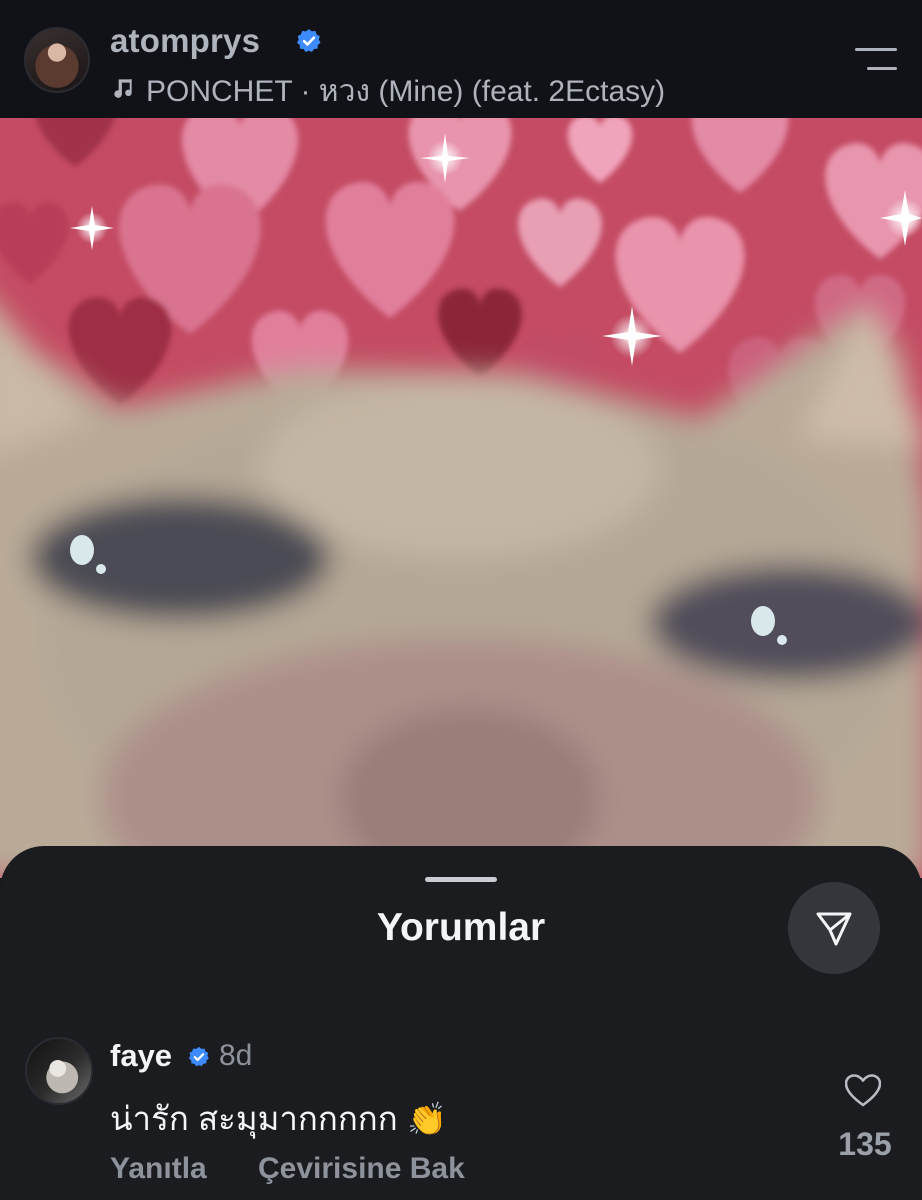 The width and height of the screenshot is (922, 1200). What do you see at coordinates (185, 41) in the screenshot?
I see `username: atomprys` at bounding box center [185, 41].